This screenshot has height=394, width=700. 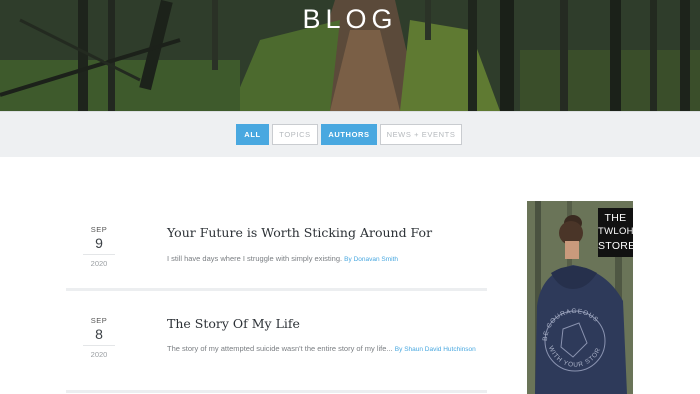 I want to click on svg-text: WITH YOUR STORY, so click(x=564, y=285).